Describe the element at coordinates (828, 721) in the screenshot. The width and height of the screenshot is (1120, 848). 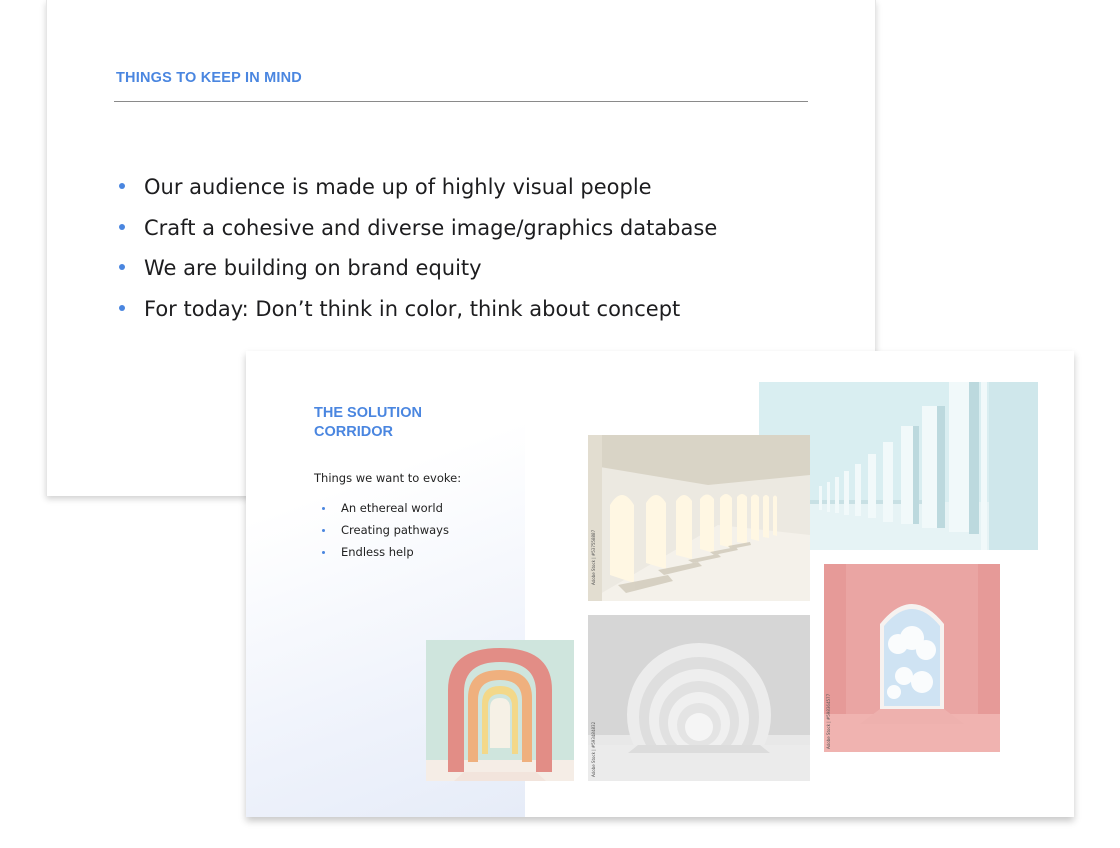
I see `photo-credit: Adobe Stock | #598364577` at that location.